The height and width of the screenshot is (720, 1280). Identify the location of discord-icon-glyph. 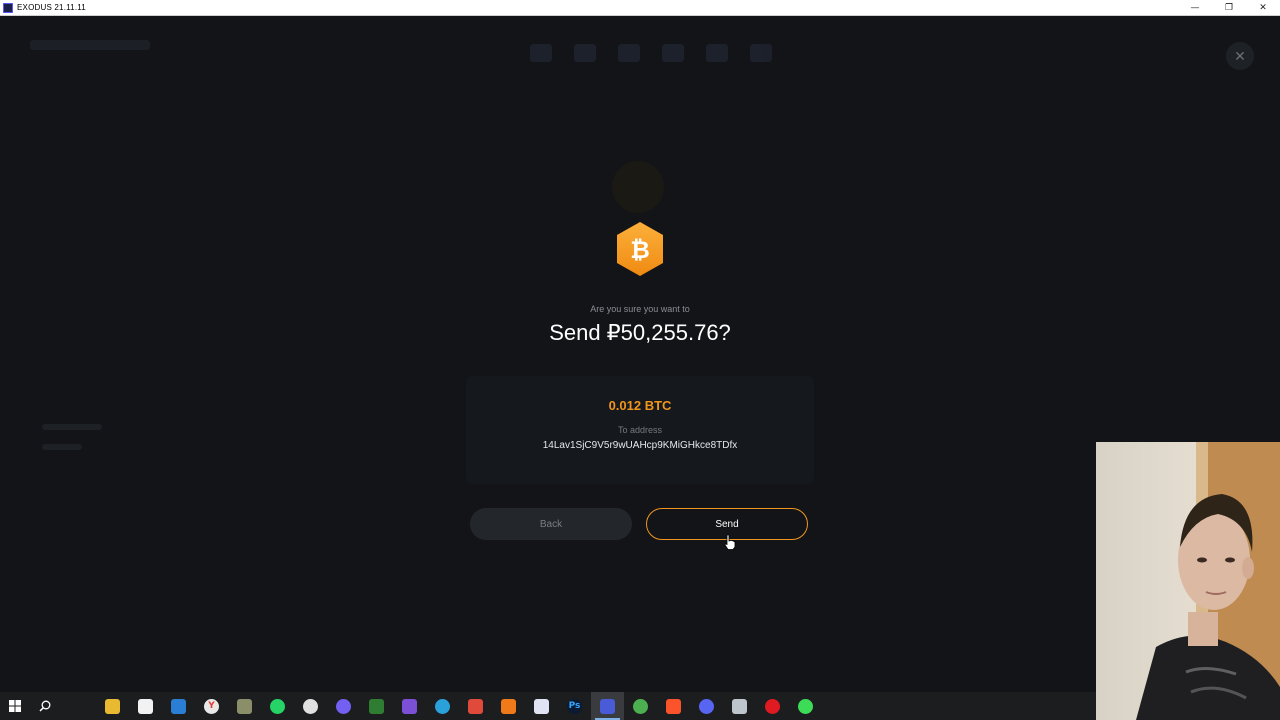
(706, 706).